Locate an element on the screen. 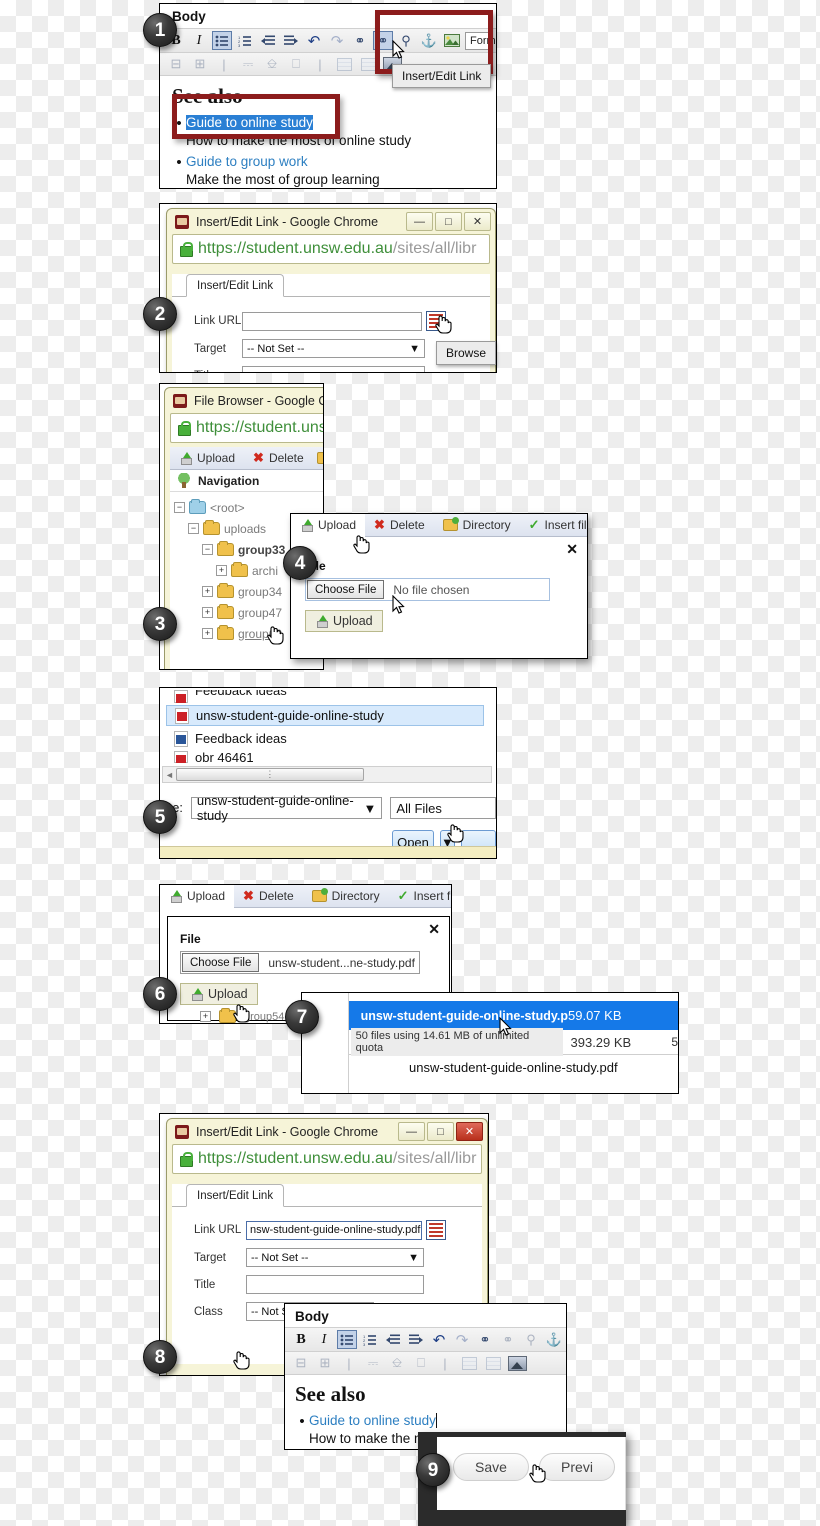 The height and width of the screenshot is (1526, 820). anchor-icon: ⚓ is located at coordinates (554, 1339).